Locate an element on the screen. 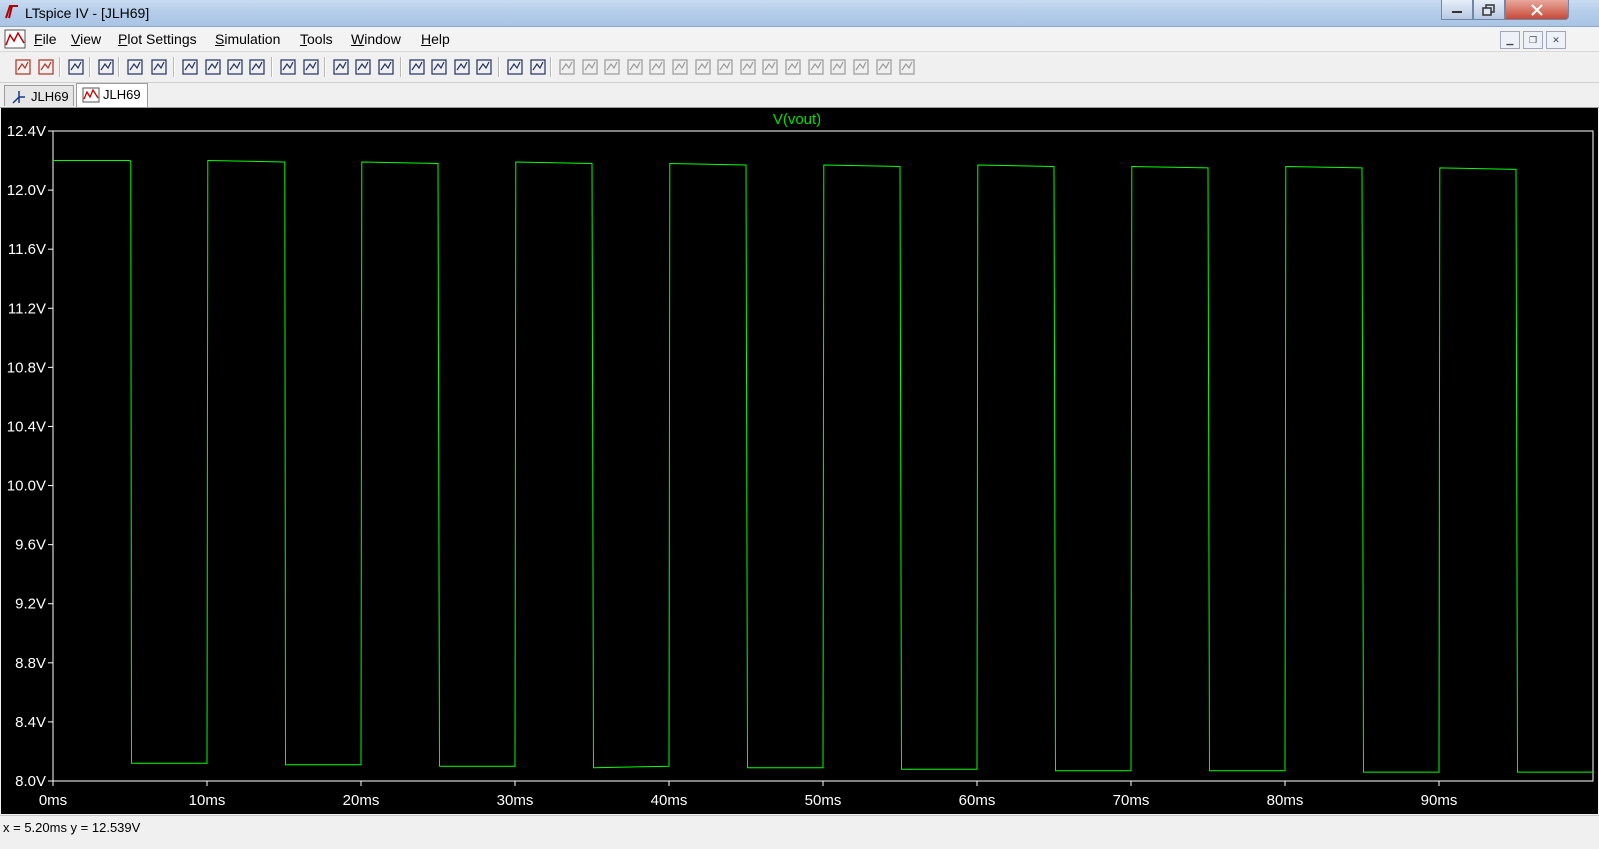 This screenshot has height=849, width=1599. tab-waveform: JLH69 is located at coordinates (112, 95).